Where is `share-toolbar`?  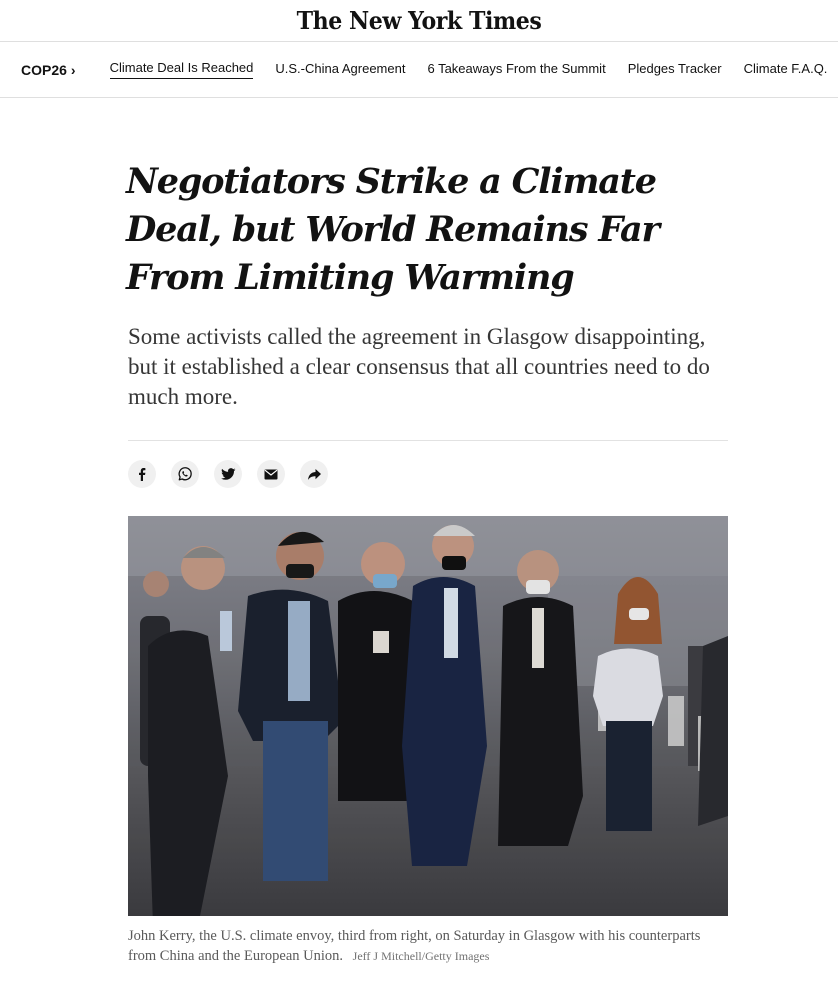 share-toolbar is located at coordinates (428, 474).